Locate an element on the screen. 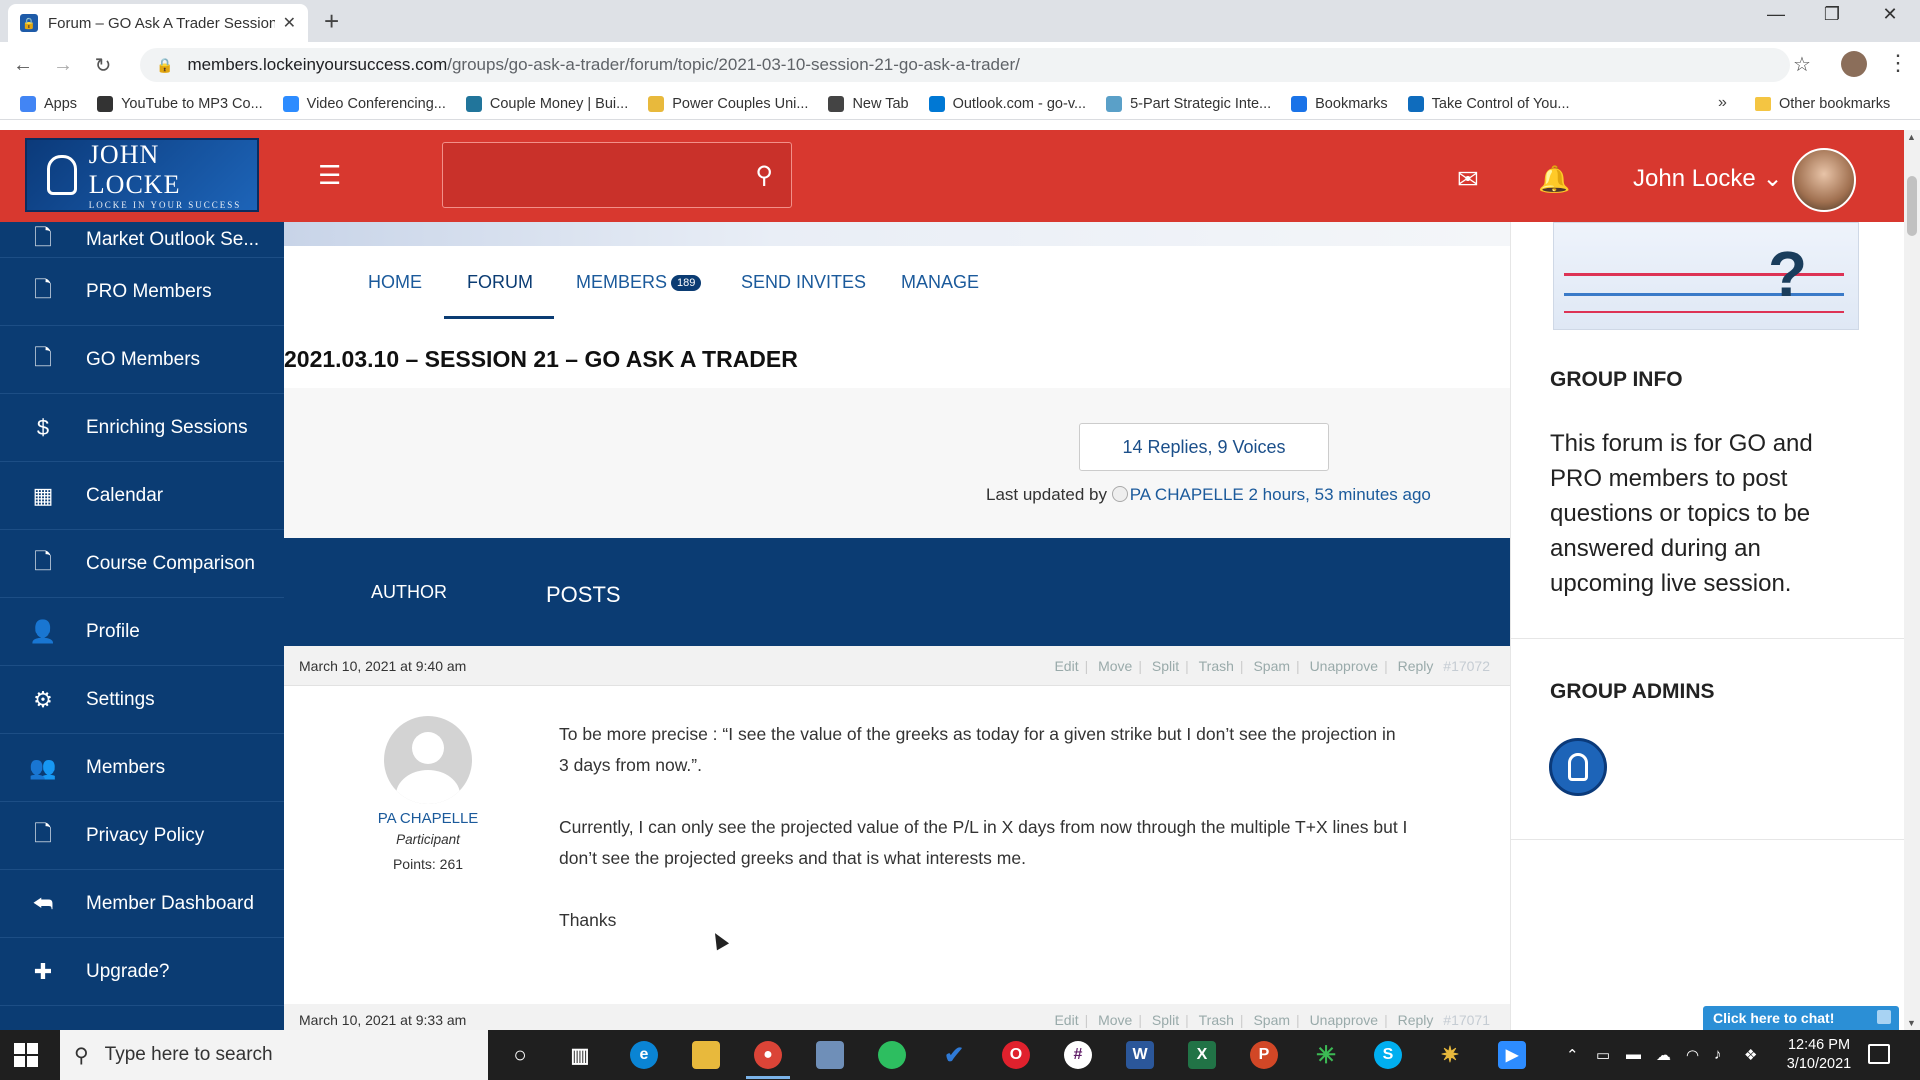 Image resolution: width=1920 pixels, height=1080 pixels. minimize-button: — is located at coordinates (1776, 14).